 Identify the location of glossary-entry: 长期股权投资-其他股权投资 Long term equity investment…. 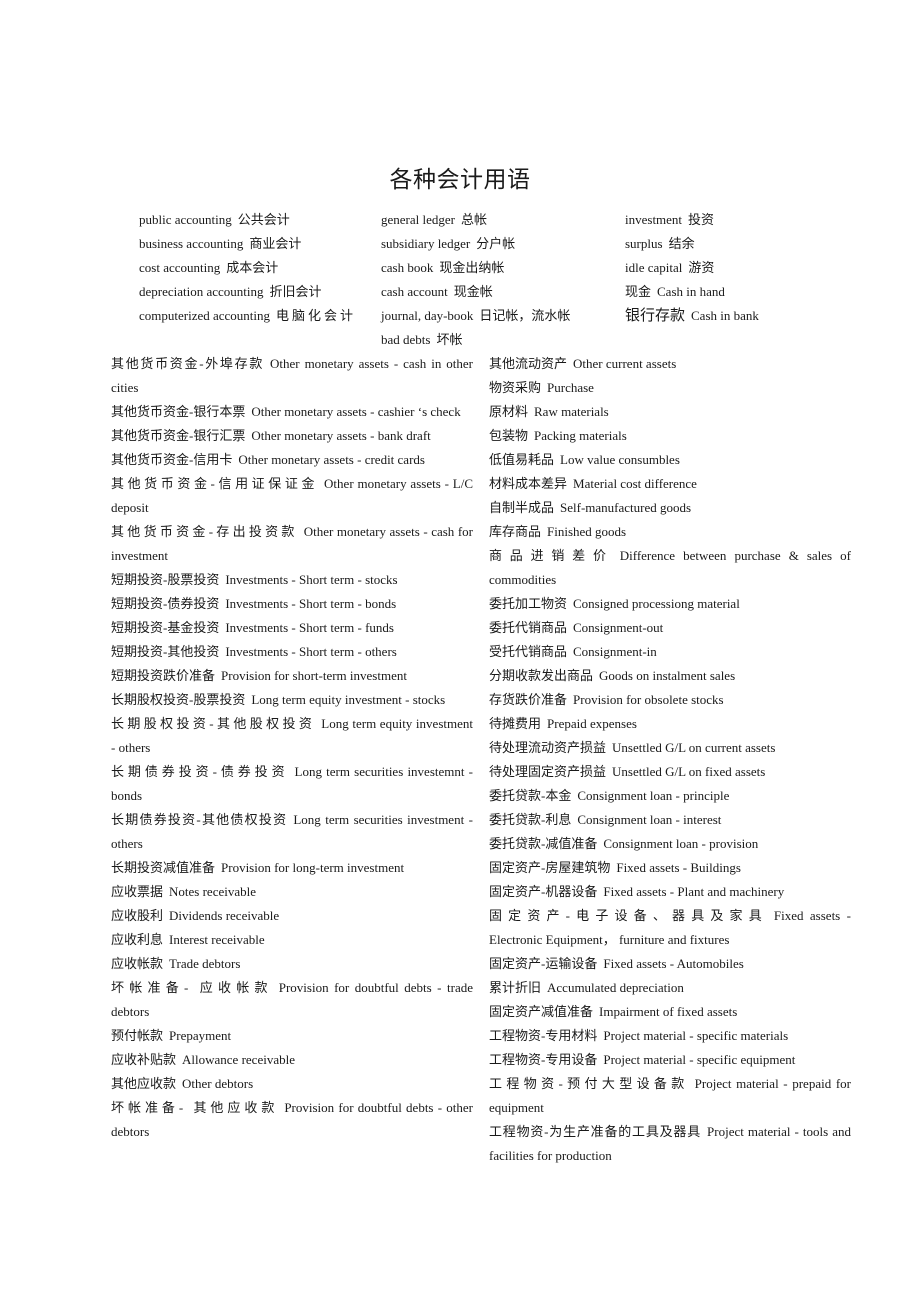
(292, 736).